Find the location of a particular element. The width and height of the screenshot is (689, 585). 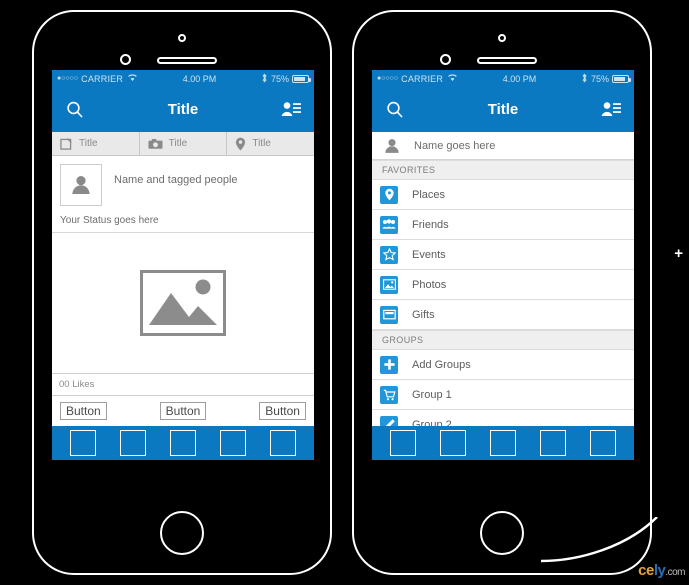

avatar is located at coordinates (81, 185).